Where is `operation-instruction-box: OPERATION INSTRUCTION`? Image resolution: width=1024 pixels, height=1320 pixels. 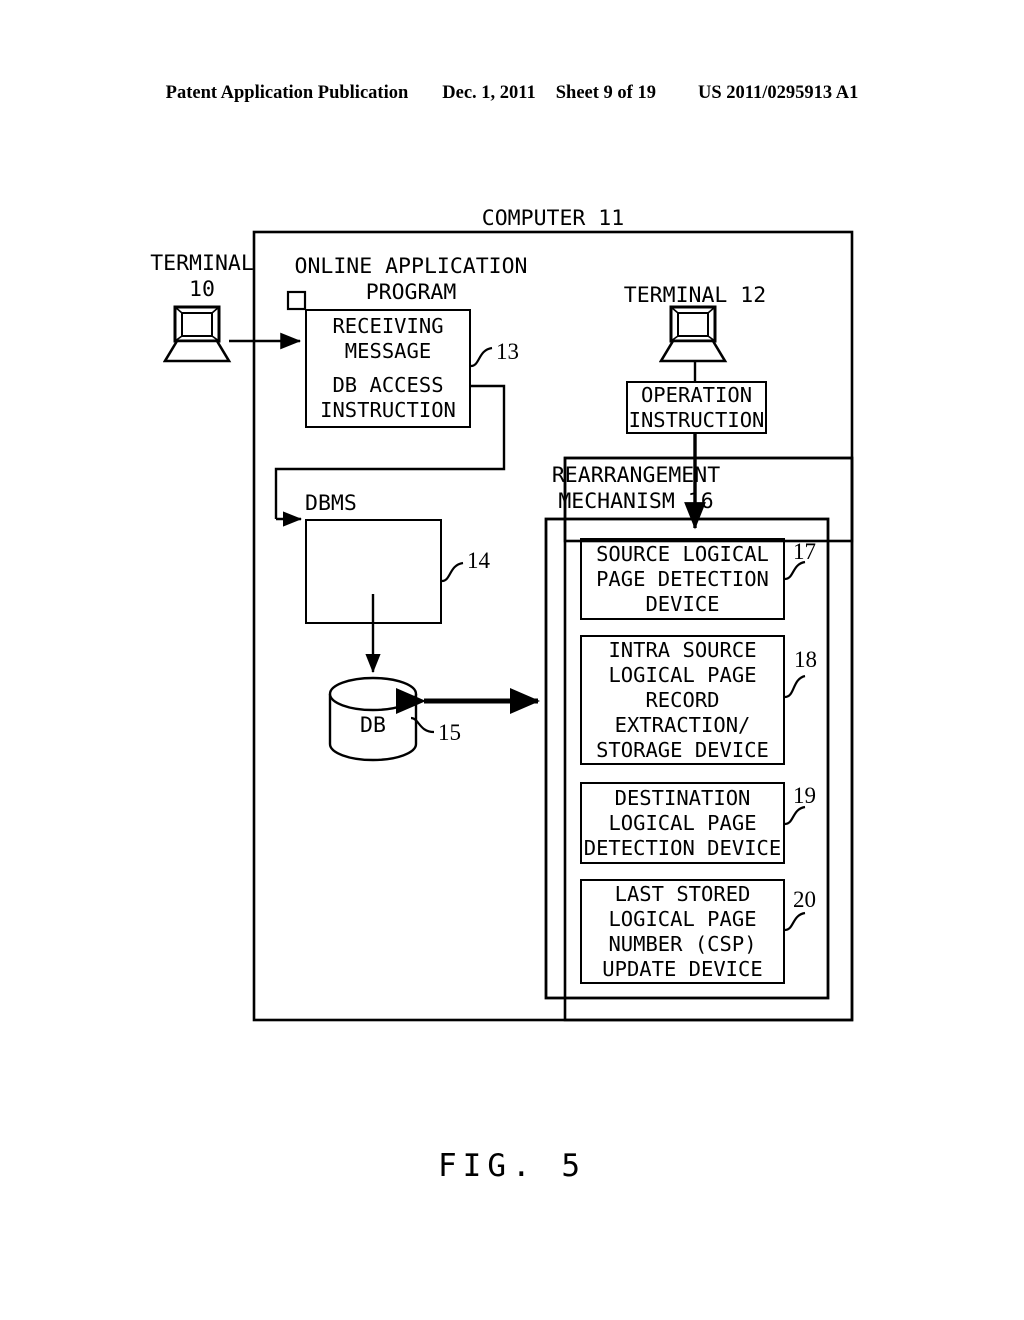
operation-instruction-box: OPERATION INSTRUCTION is located at coordinates (696, 407).